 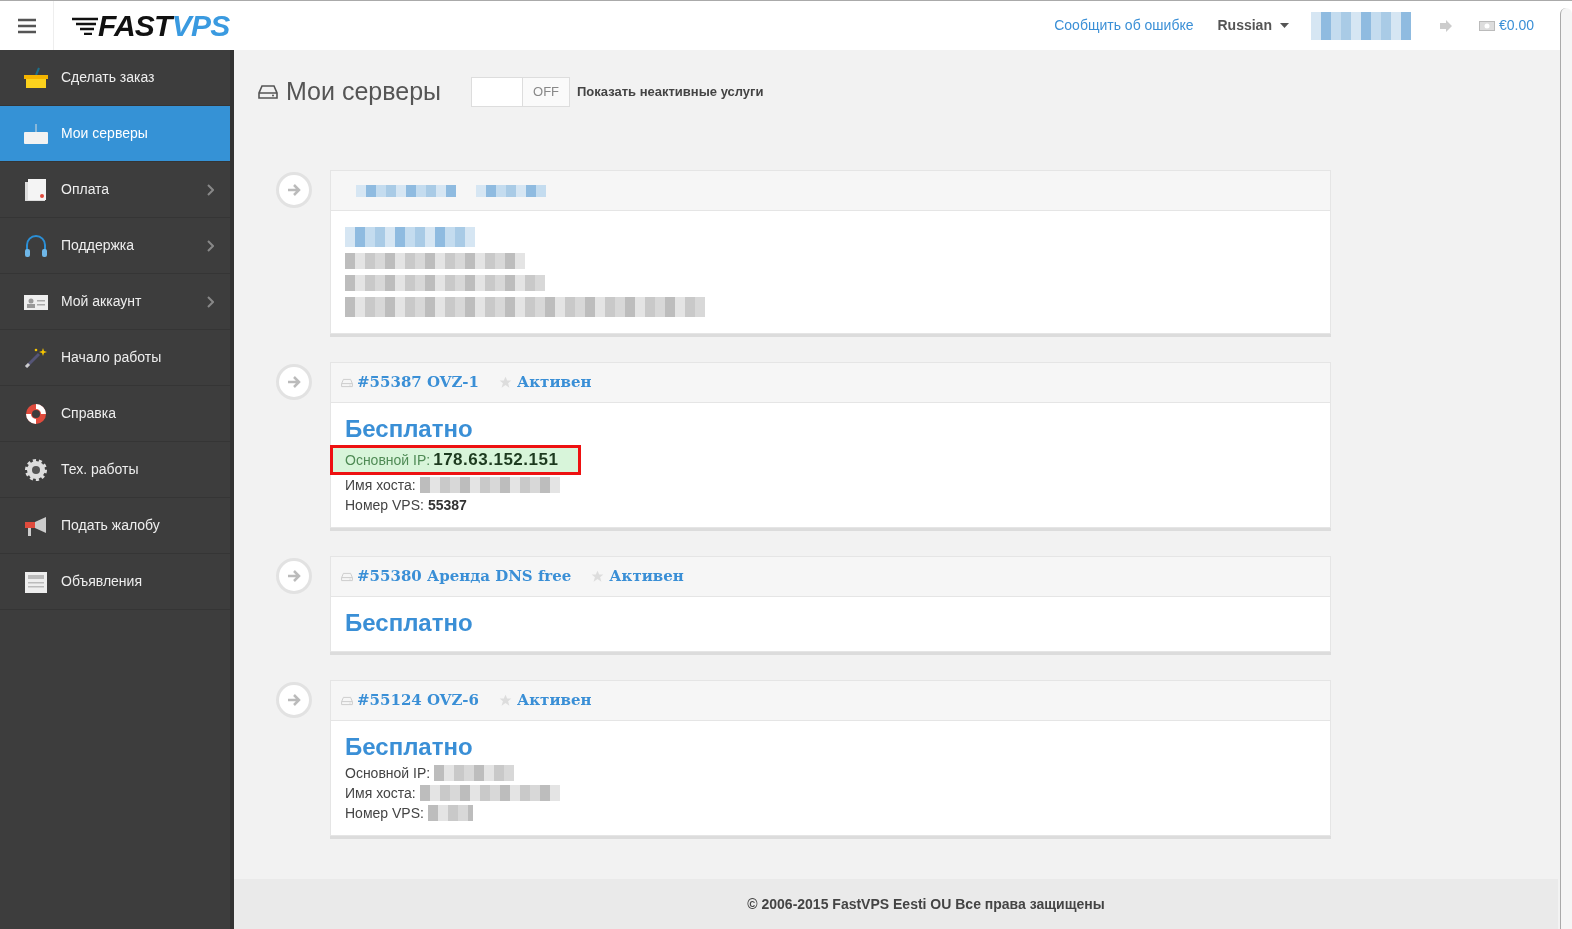 What do you see at coordinates (363, 92) in the screenshot?
I see `page-title: Мои серверы` at bounding box center [363, 92].